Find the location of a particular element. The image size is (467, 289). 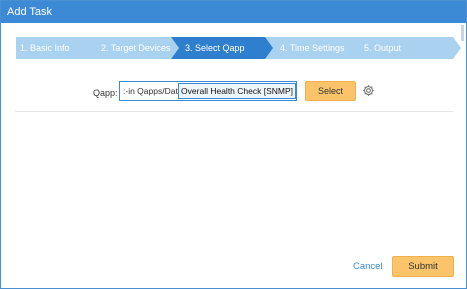

step-time-settings: 4. Time Settings is located at coordinates (314, 48).